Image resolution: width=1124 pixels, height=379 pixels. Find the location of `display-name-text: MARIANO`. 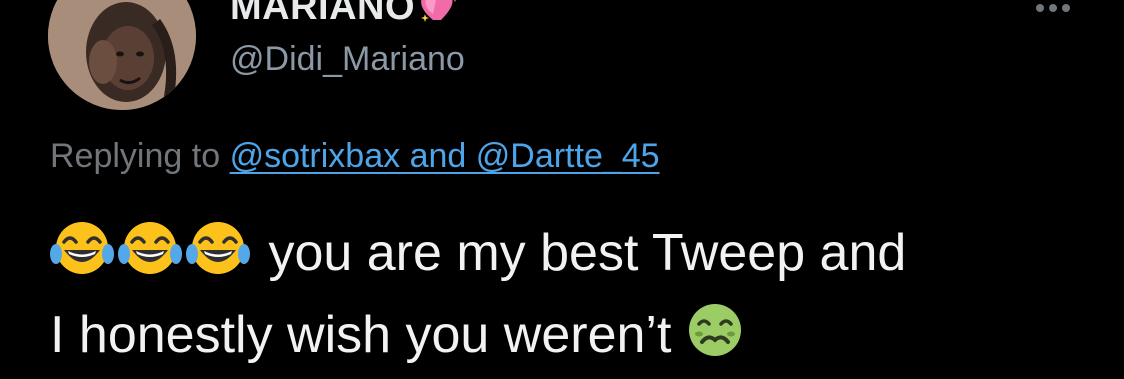

display-name-text: MARIANO is located at coordinates (323, 14).